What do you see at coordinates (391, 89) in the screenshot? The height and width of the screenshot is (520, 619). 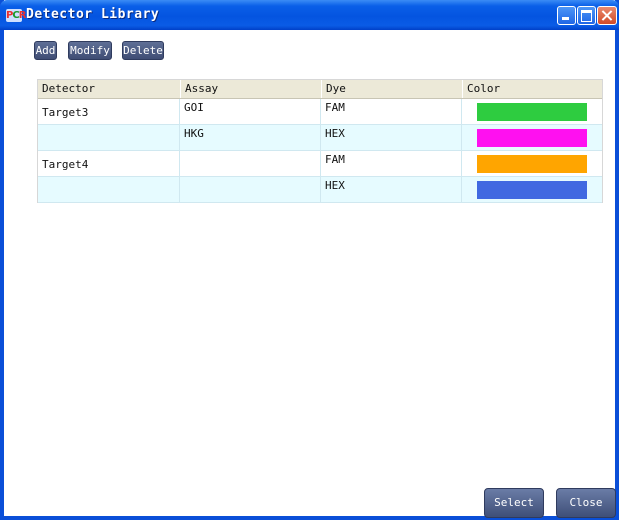 I see `column-header-dye: Dye` at bounding box center [391, 89].